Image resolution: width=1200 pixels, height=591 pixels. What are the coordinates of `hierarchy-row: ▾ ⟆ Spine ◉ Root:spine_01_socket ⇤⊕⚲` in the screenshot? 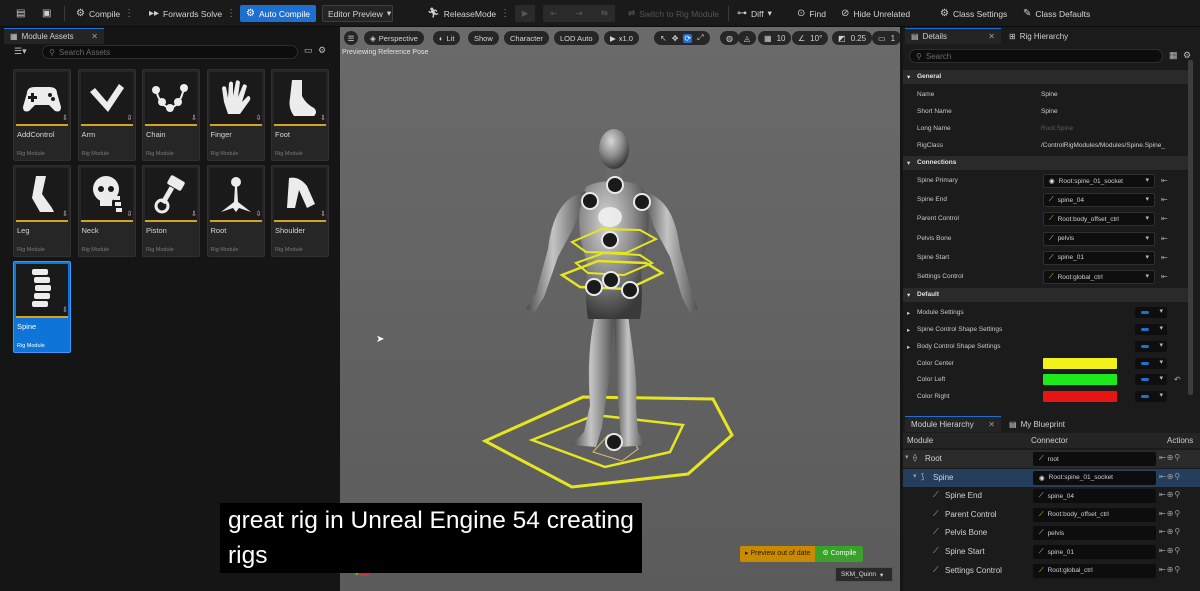 It's located at (1051, 477).